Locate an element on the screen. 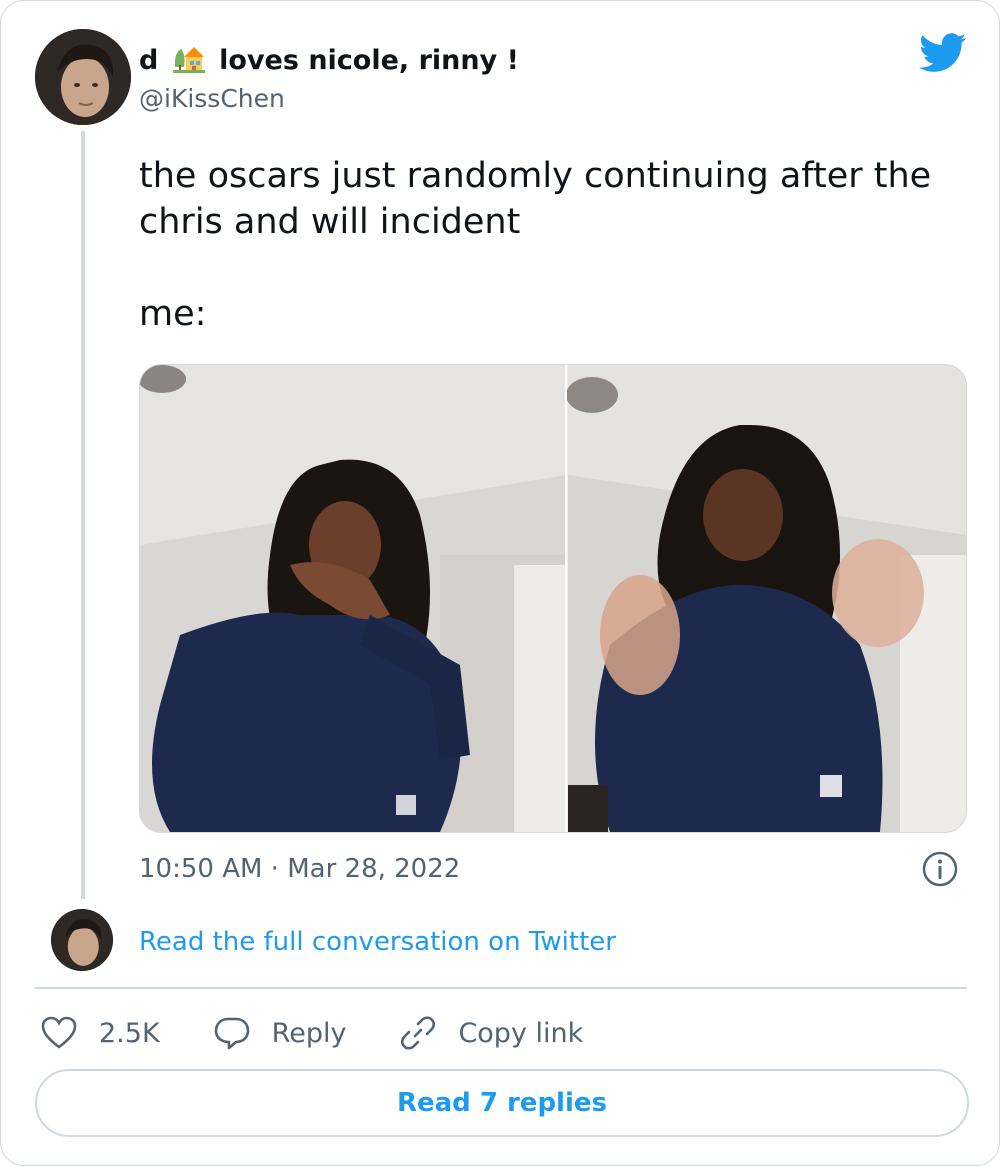 The width and height of the screenshot is (1000, 1166). reply-button: Reply is located at coordinates (279, 1033).